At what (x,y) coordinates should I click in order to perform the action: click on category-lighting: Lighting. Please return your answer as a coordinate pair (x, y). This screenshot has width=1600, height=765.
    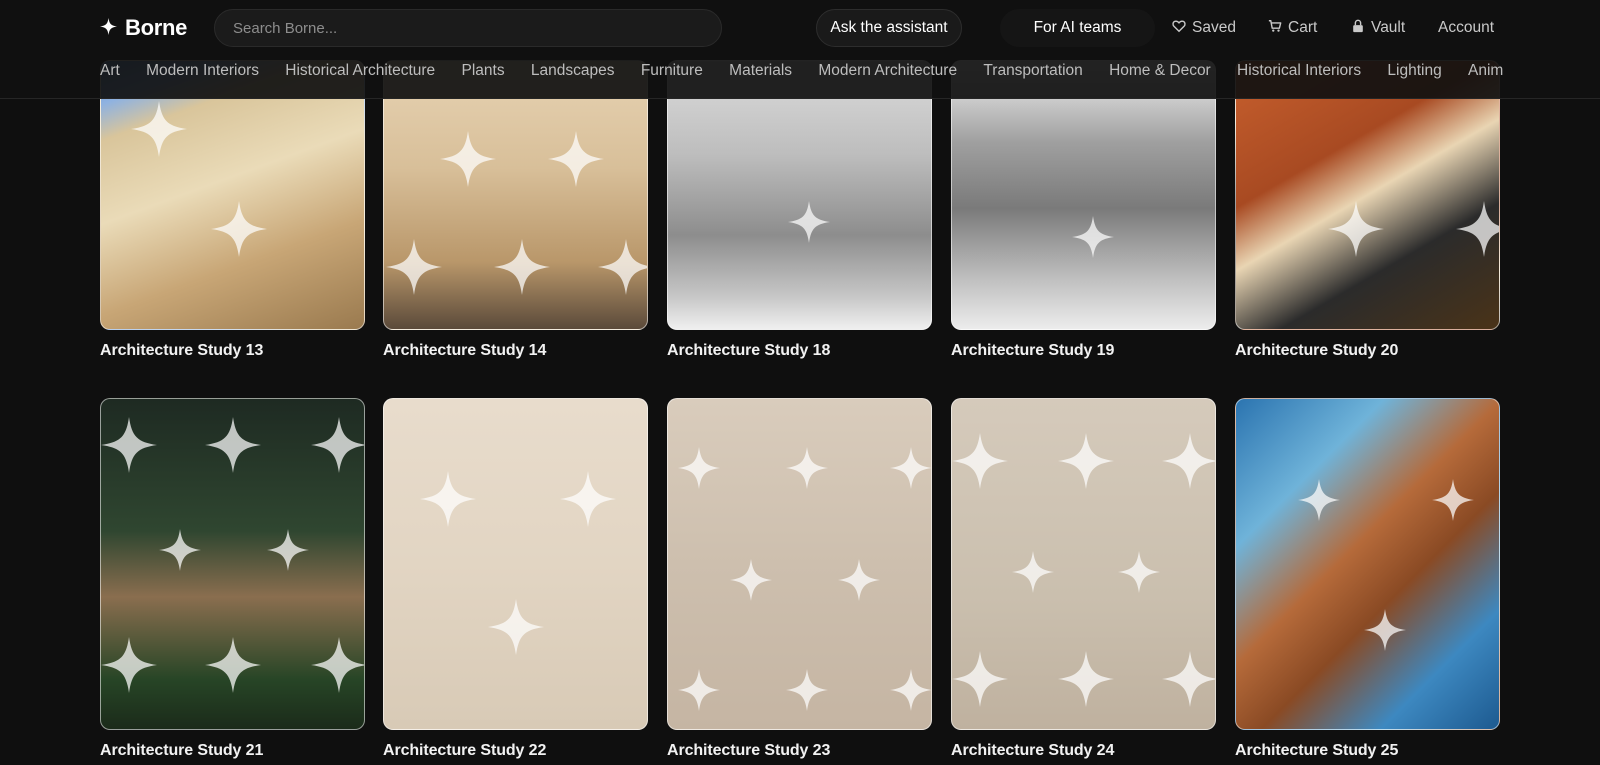
    Looking at the image, I should click on (1414, 71).